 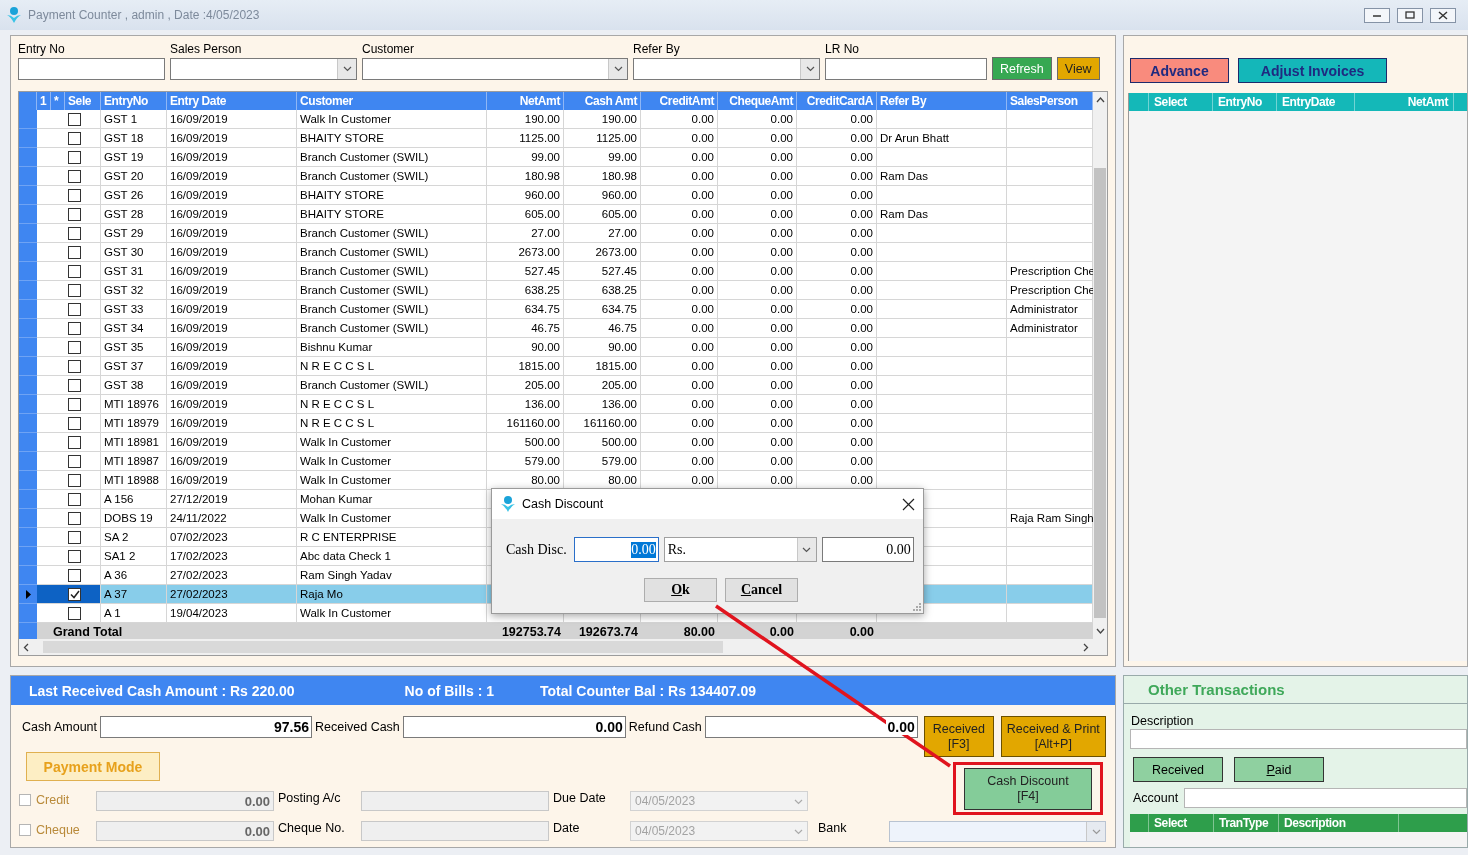 I want to click on field-label: Description, so click(x=1163, y=721).